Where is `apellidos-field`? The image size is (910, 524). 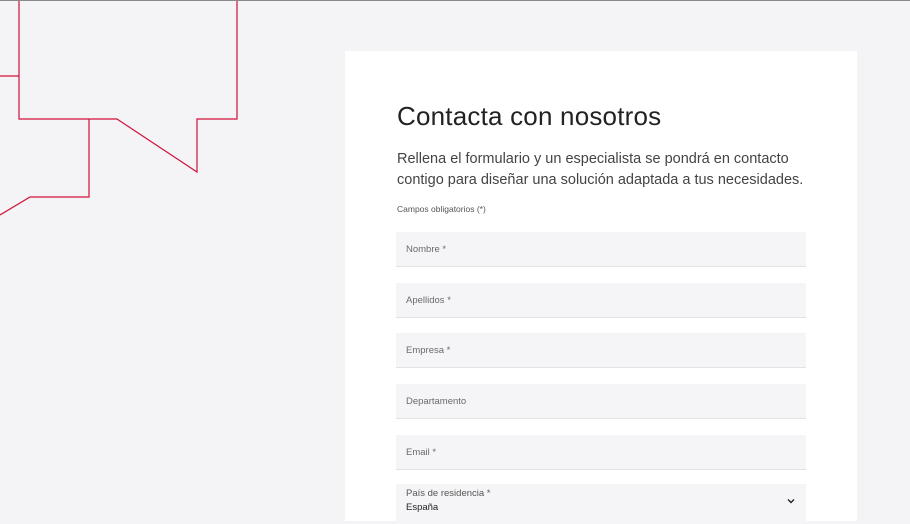
apellidos-field is located at coordinates (601, 300).